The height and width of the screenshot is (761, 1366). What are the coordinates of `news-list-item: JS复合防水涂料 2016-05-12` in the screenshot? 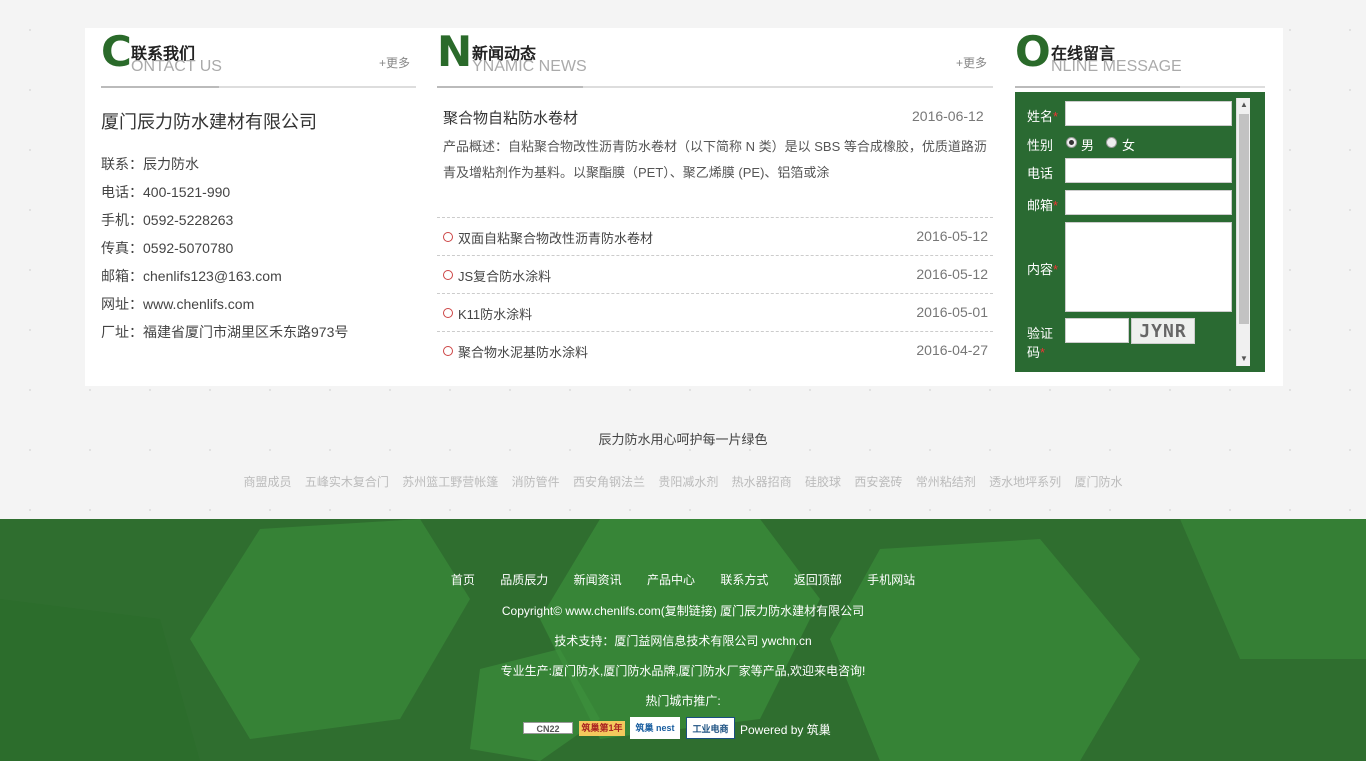 It's located at (715, 274).